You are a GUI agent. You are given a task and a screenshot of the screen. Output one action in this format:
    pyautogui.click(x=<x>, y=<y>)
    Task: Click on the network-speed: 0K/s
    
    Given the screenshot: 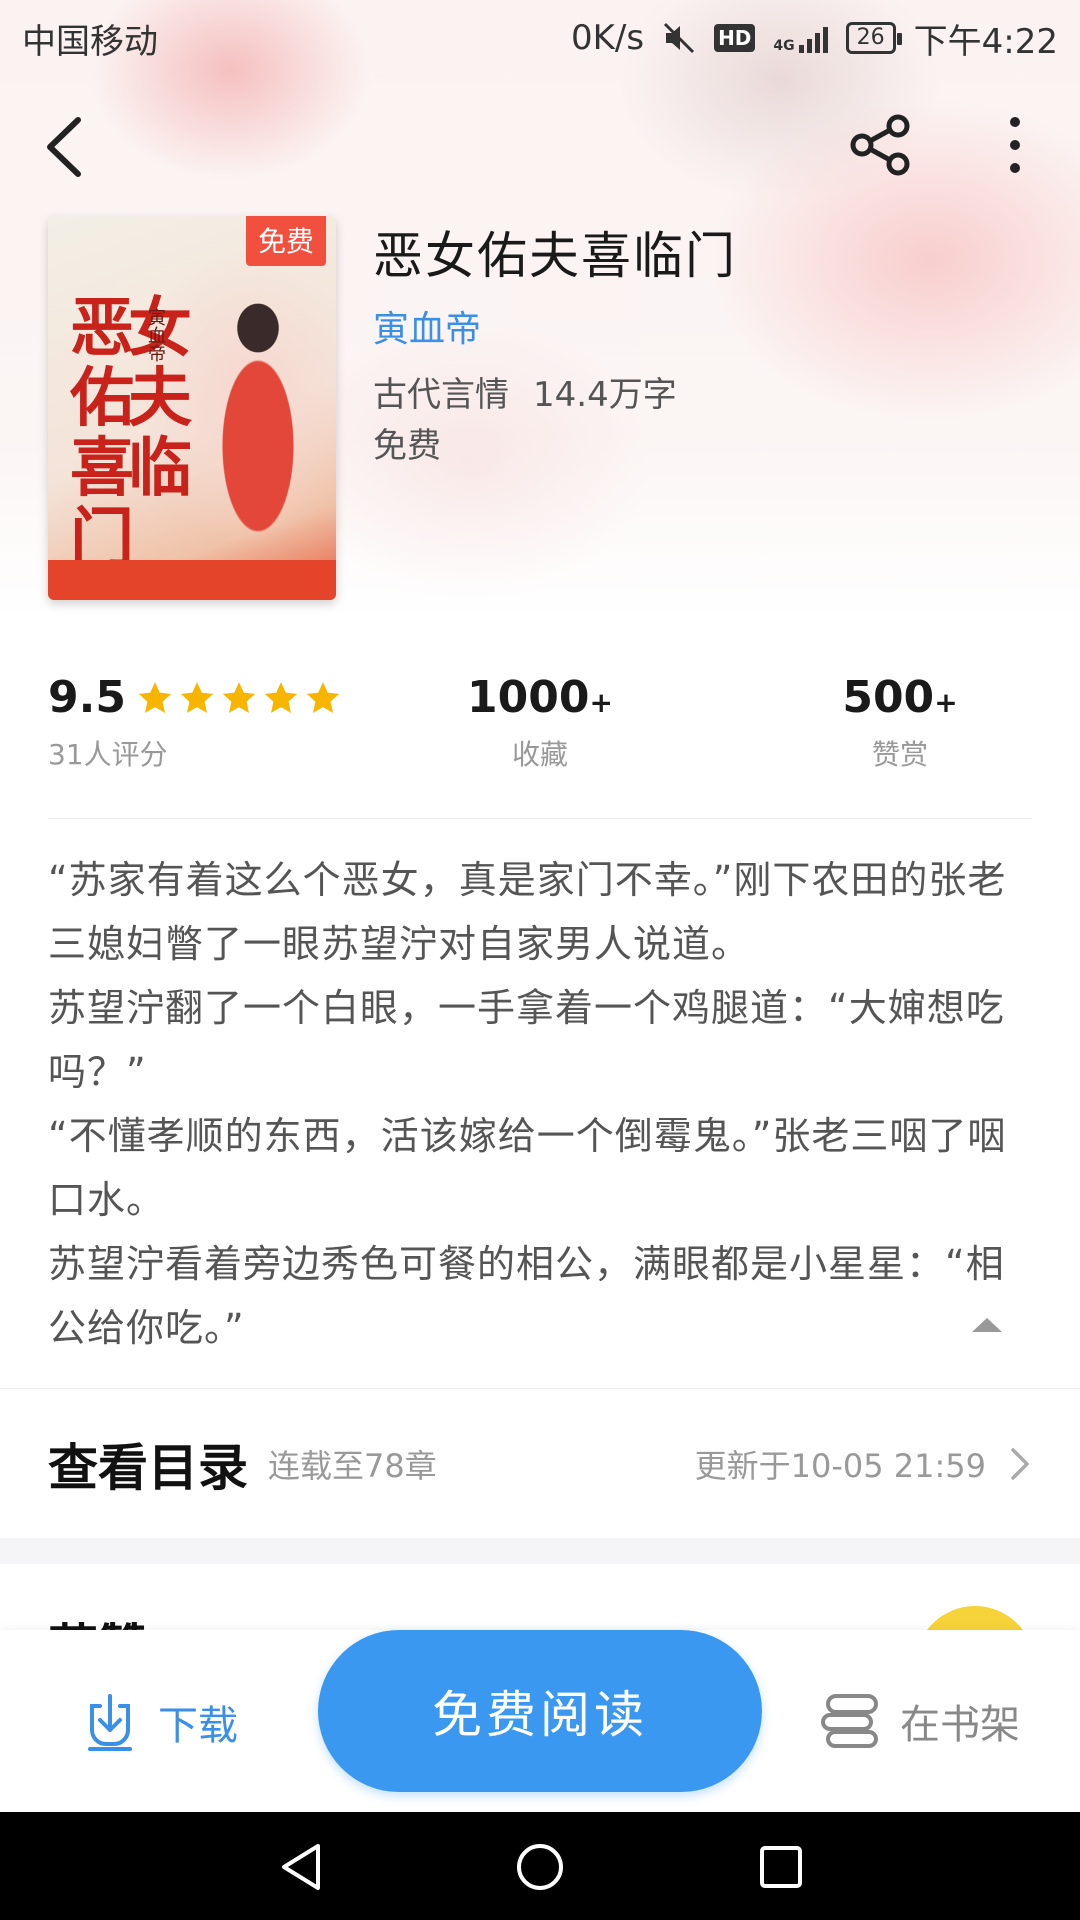 What is the action you would take?
    pyautogui.click(x=607, y=38)
    